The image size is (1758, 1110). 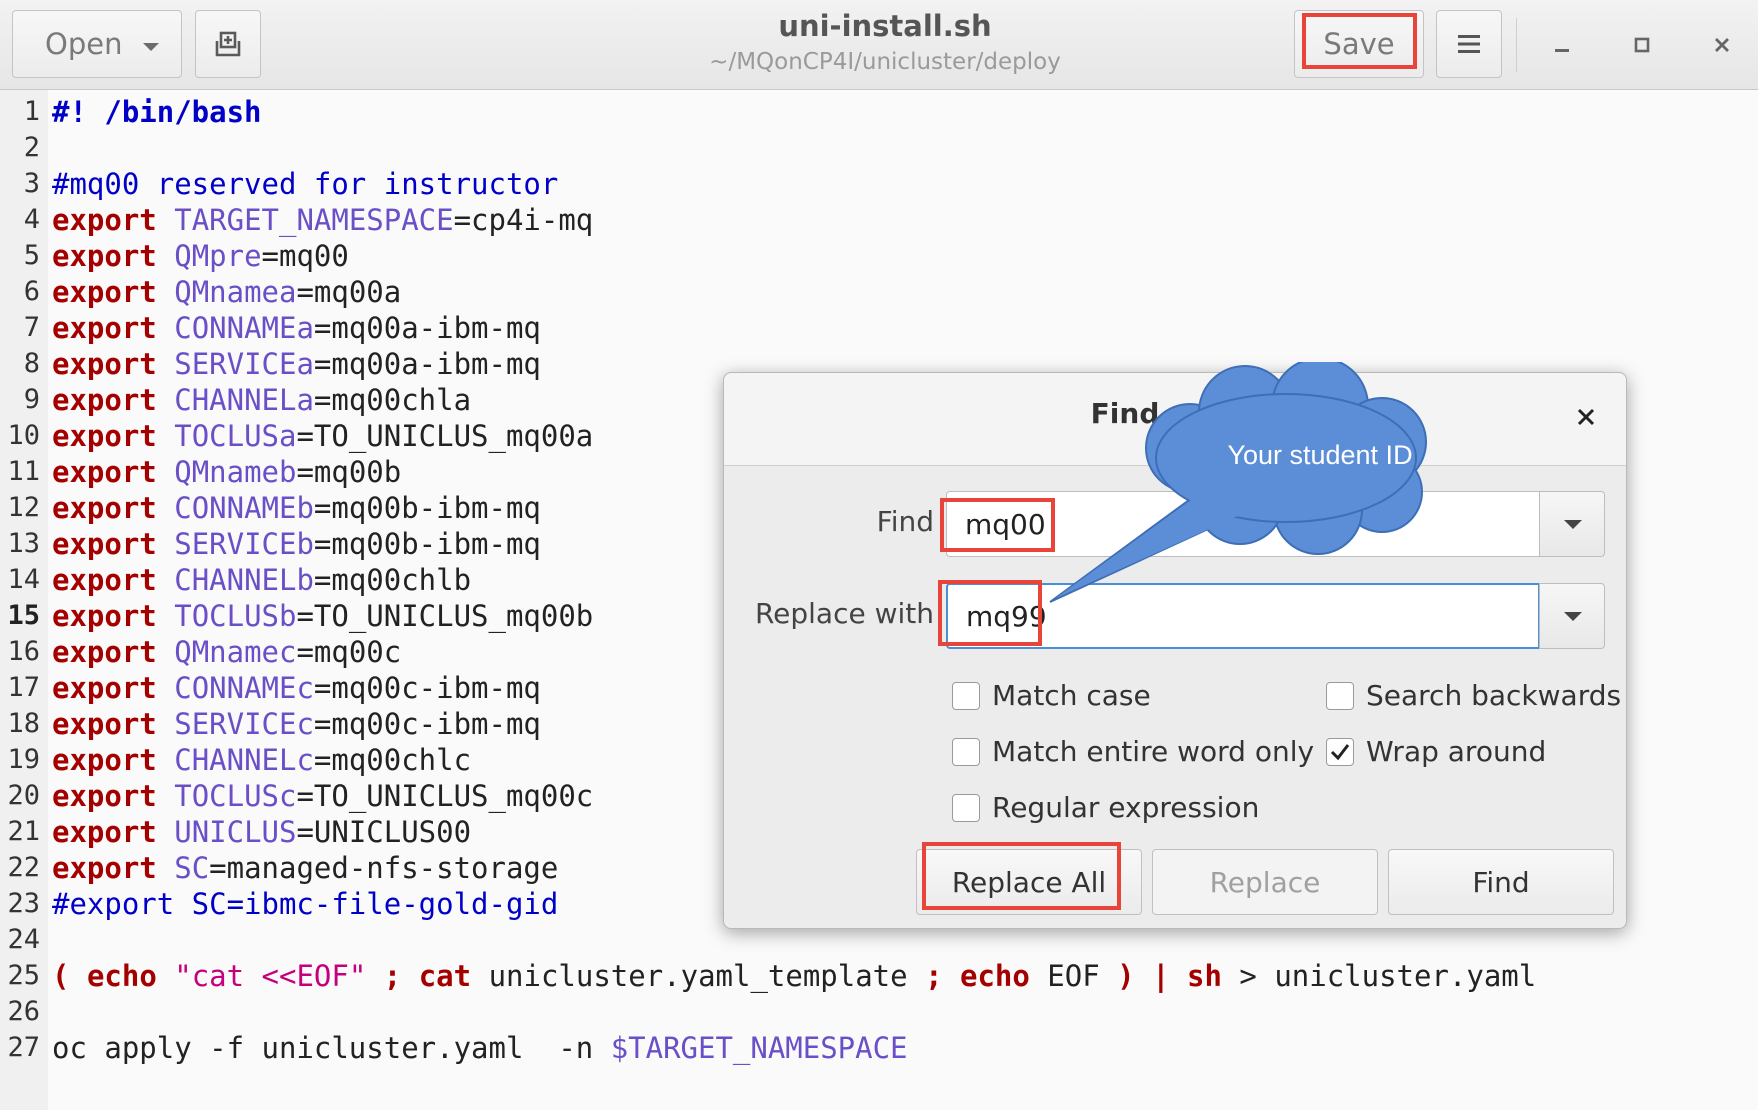 I want to click on code-text: export CHANNELb=mq00chlb, so click(x=261, y=580).